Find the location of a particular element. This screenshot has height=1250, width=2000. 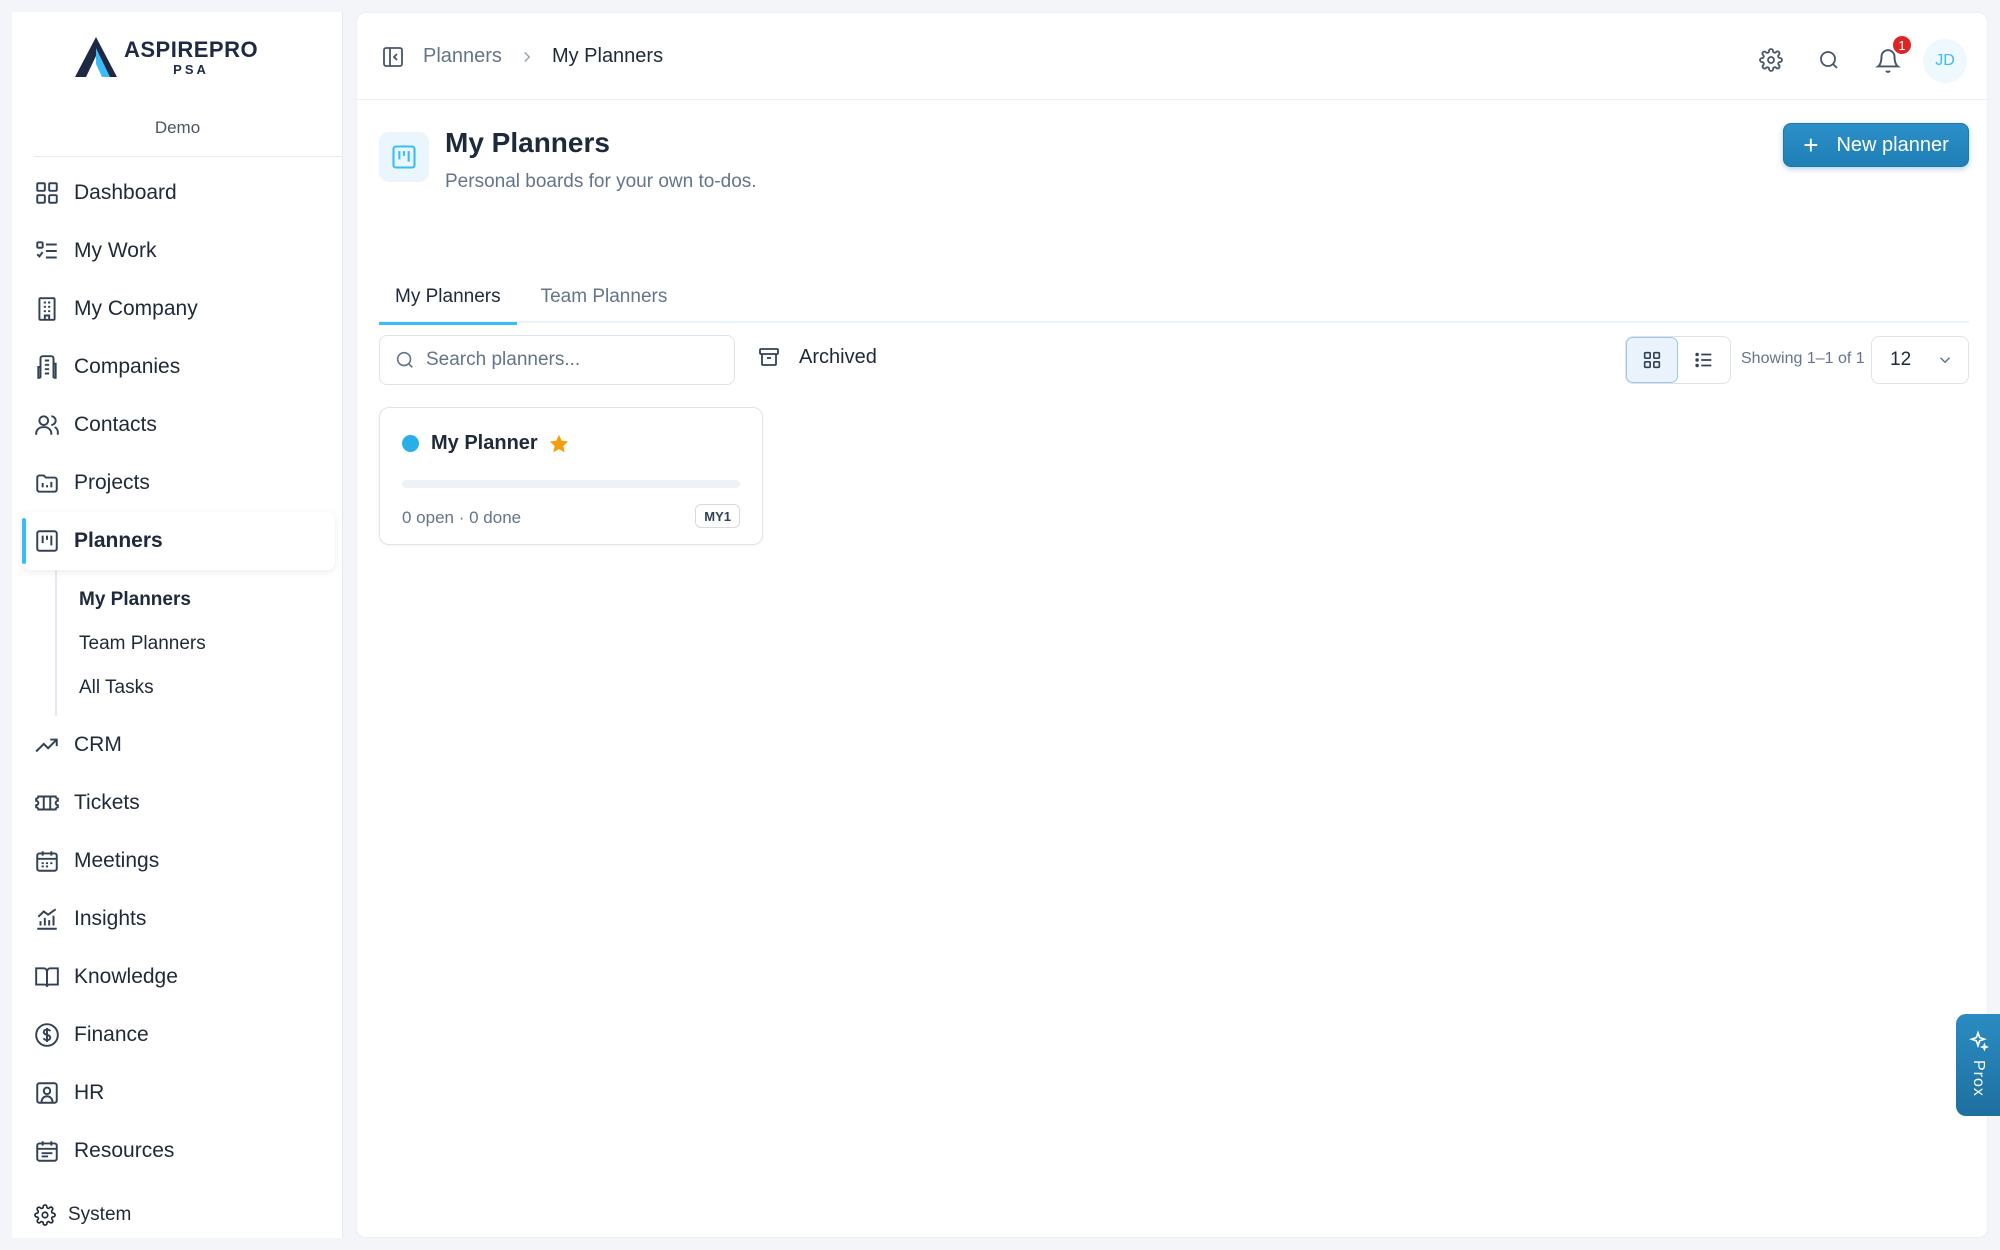

star-icon is located at coordinates (559, 444).